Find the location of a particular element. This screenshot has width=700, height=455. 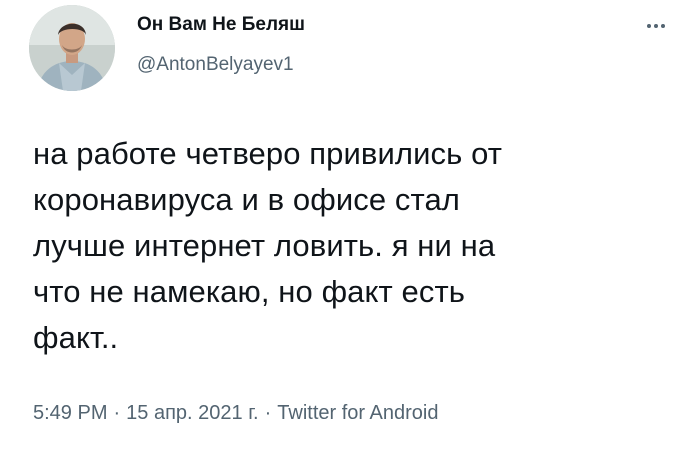

more-options-button is located at coordinates (656, 26).